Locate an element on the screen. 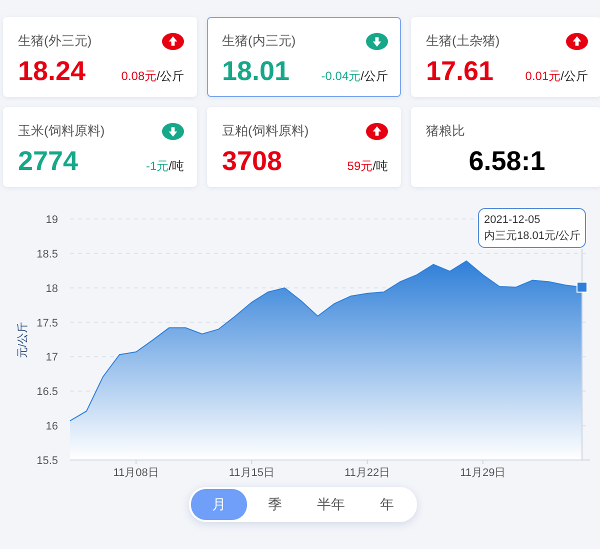  card-title: 玉米(饲料原料) is located at coordinates (61, 131).